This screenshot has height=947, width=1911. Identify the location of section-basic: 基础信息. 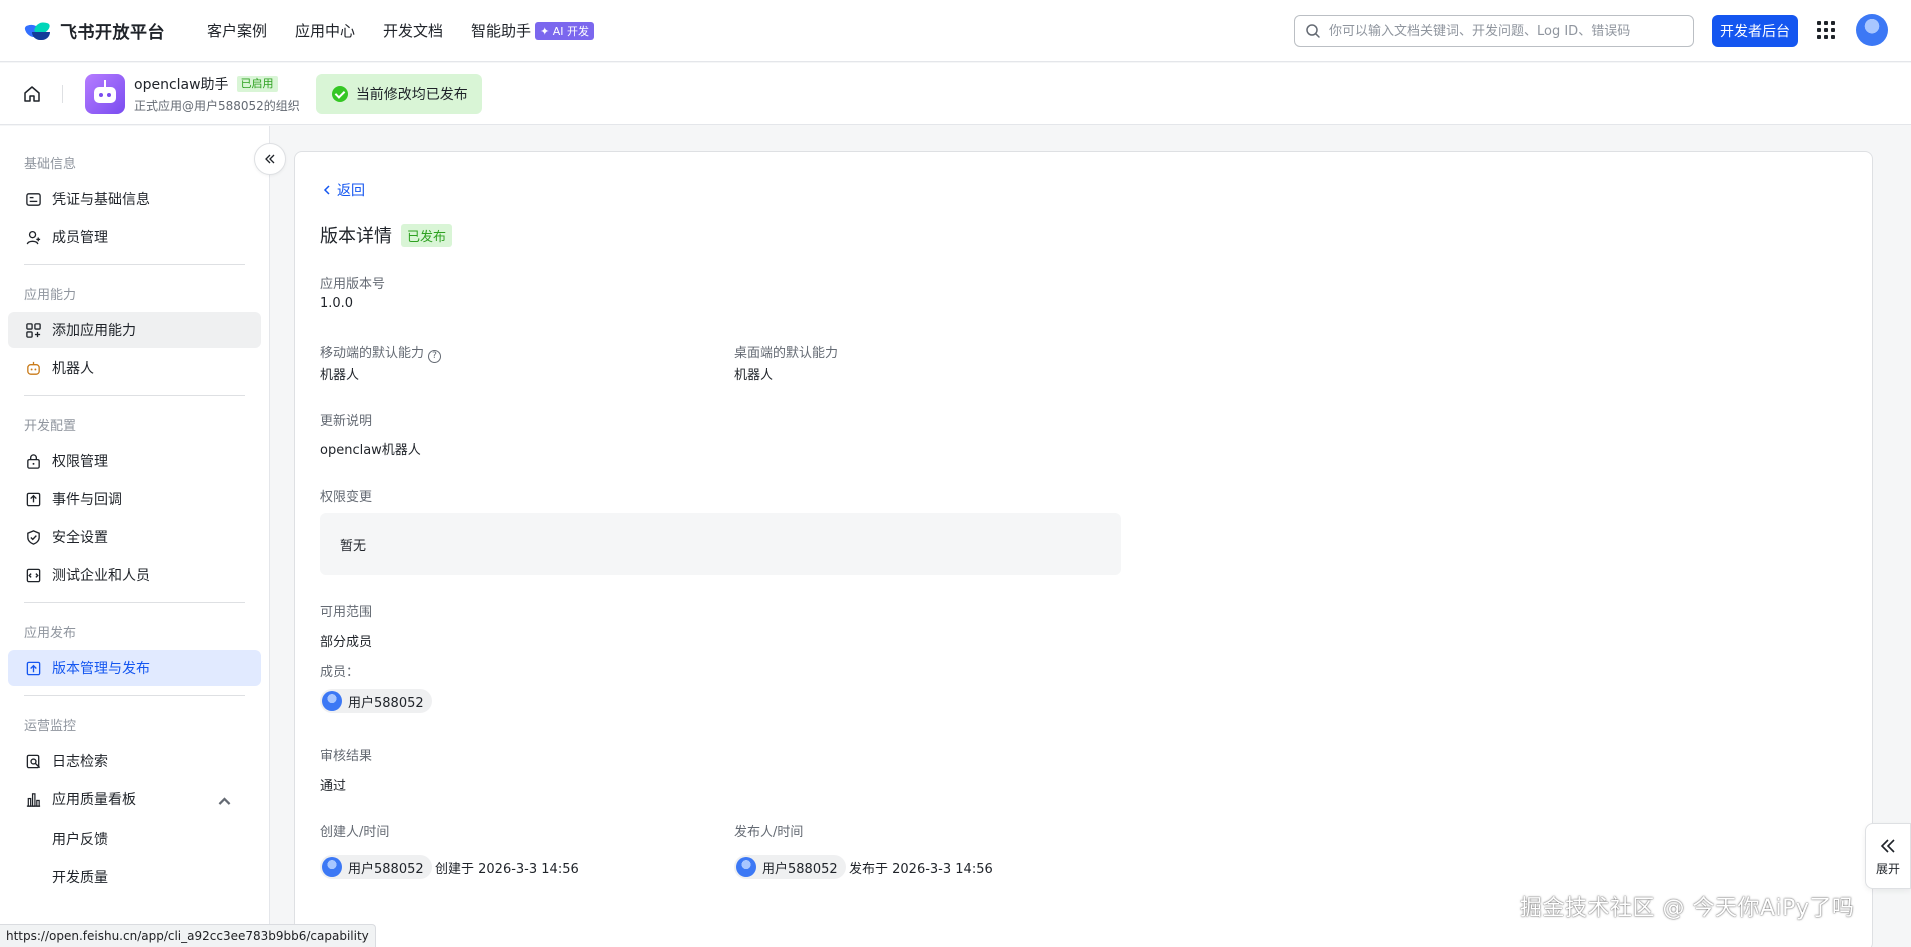
(50, 164).